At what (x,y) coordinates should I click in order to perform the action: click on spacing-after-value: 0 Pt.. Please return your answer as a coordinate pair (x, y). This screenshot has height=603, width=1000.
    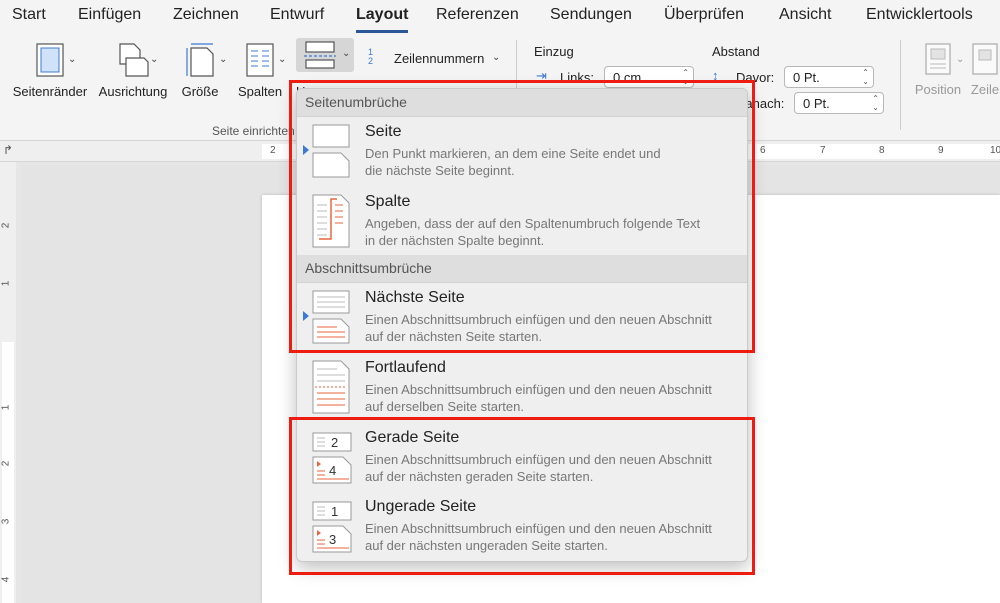
    Looking at the image, I should click on (816, 103).